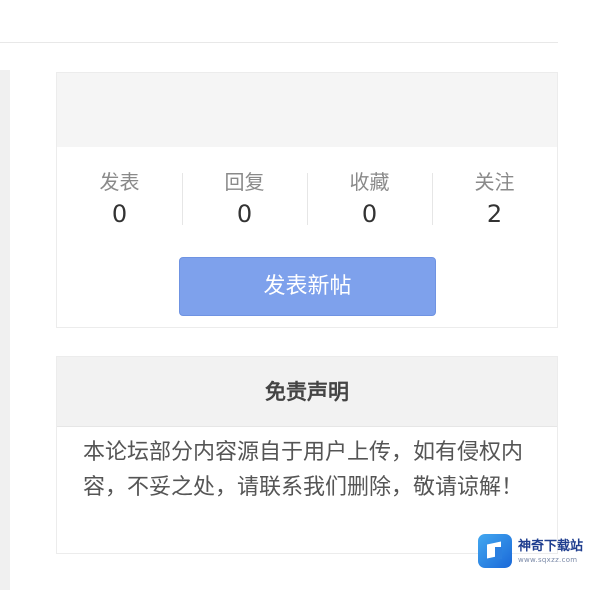 The image size is (596, 590). What do you see at coordinates (551, 546) in the screenshot?
I see `watermark-name: 神奇下载站` at bounding box center [551, 546].